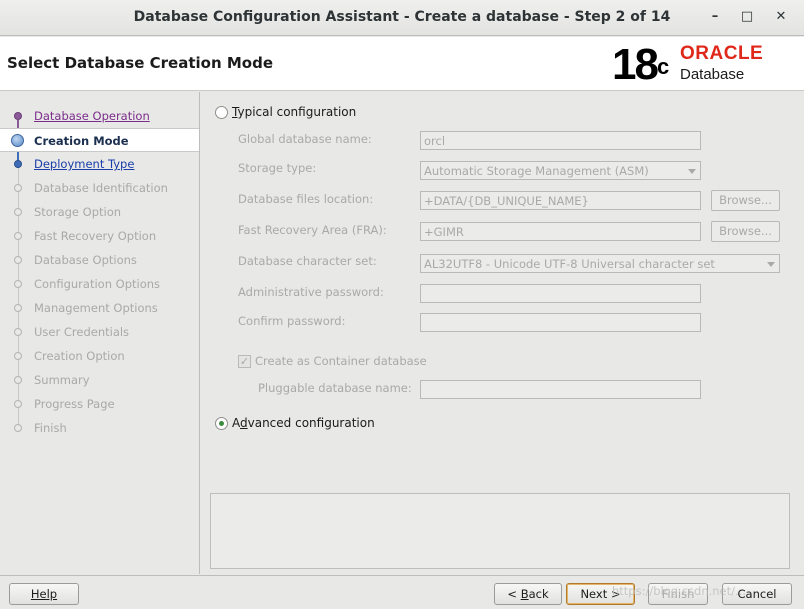  Describe the element at coordinates (292, 321) in the screenshot. I see `confirm-password-label: Confirm password:` at that location.